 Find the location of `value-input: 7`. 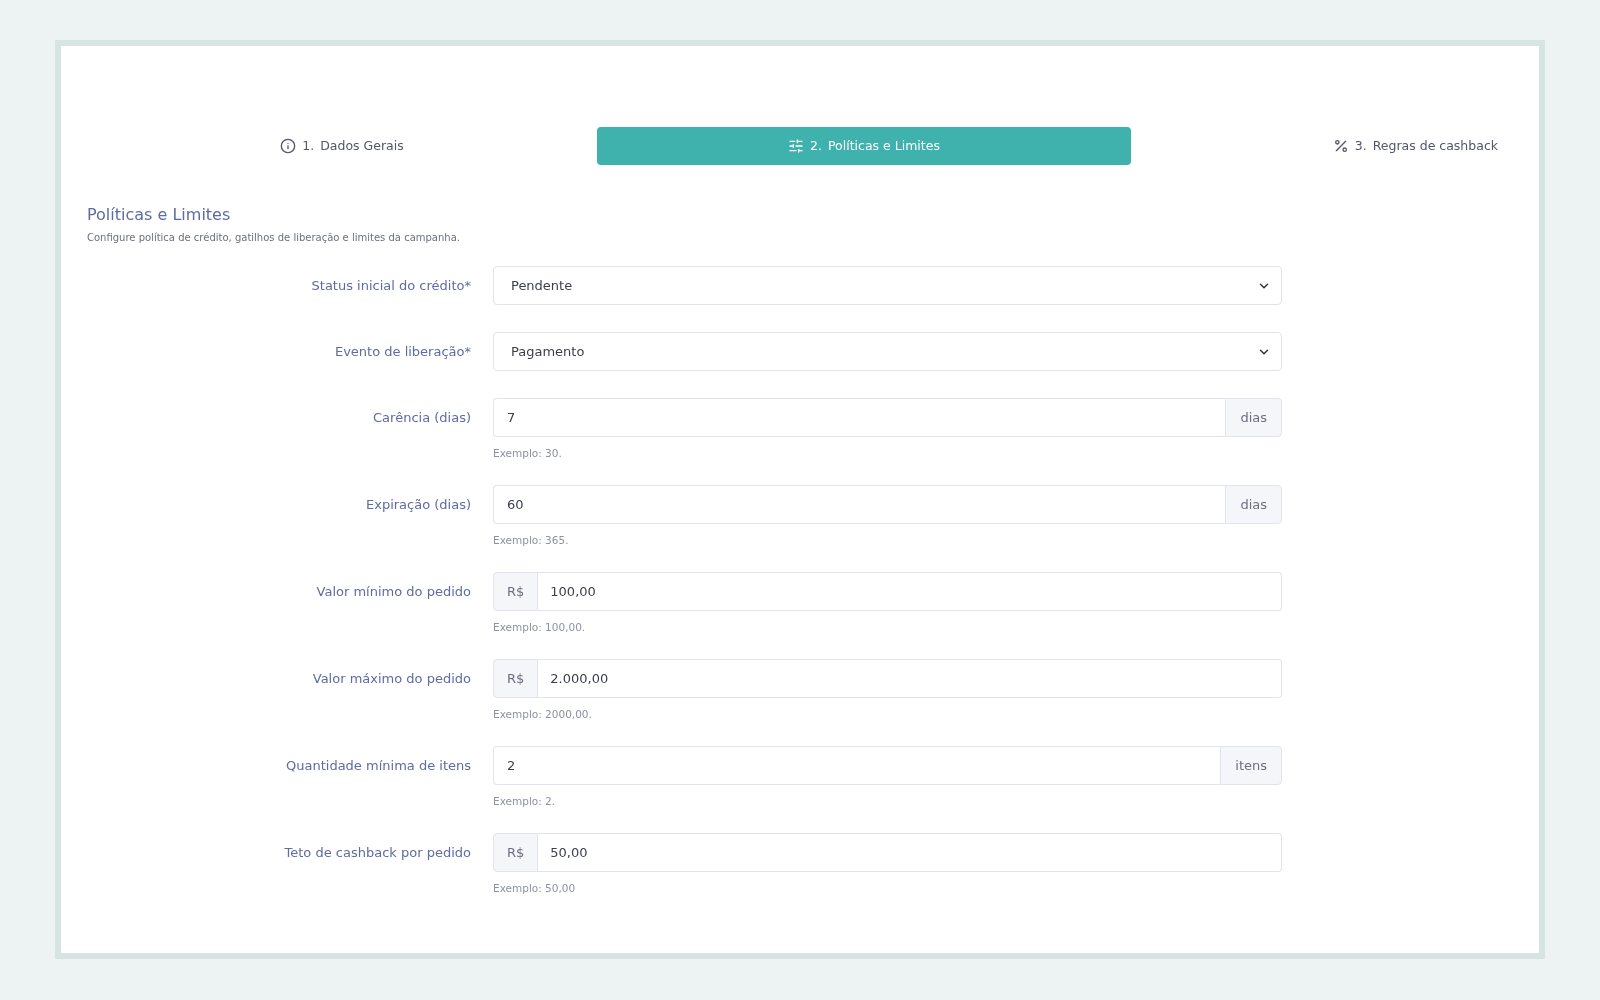

value-input: 7 is located at coordinates (859, 417).